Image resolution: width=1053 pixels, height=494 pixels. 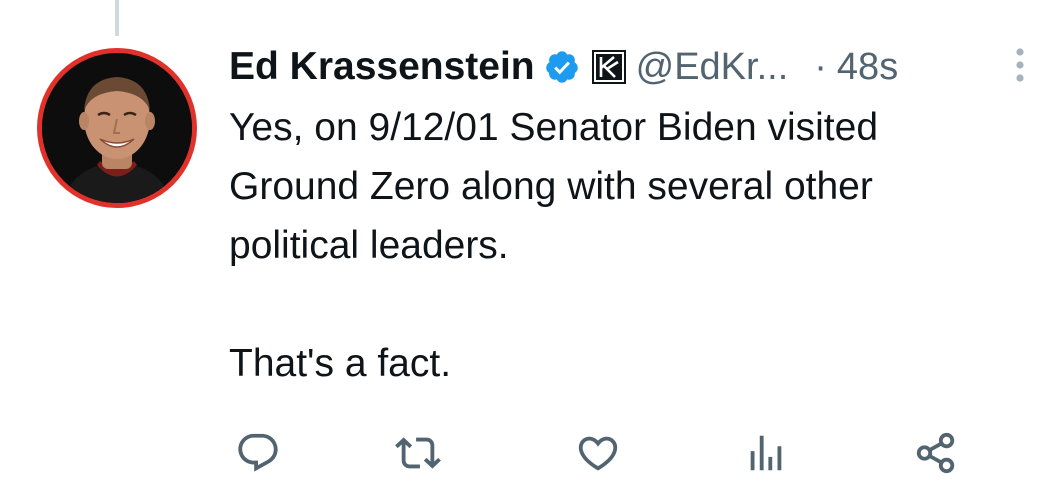 What do you see at coordinates (867, 67) in the screenshot?
I see `timestamp: 48s` at bounding box center [867, 67].